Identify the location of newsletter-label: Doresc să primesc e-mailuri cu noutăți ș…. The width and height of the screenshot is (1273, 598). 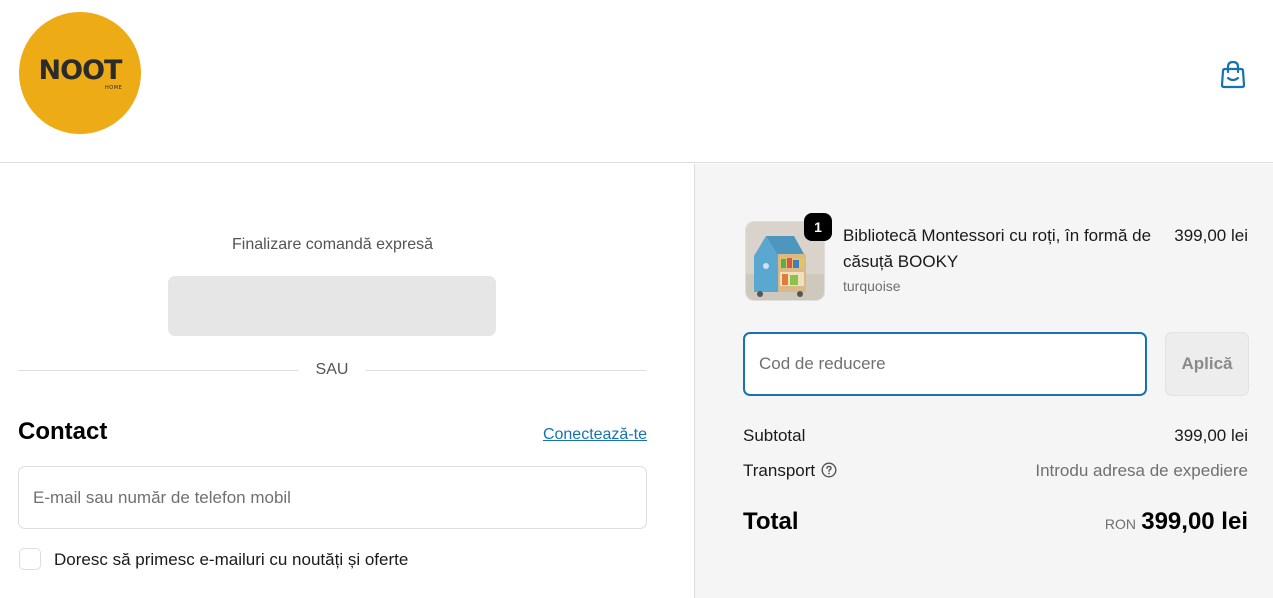
(231, 559).